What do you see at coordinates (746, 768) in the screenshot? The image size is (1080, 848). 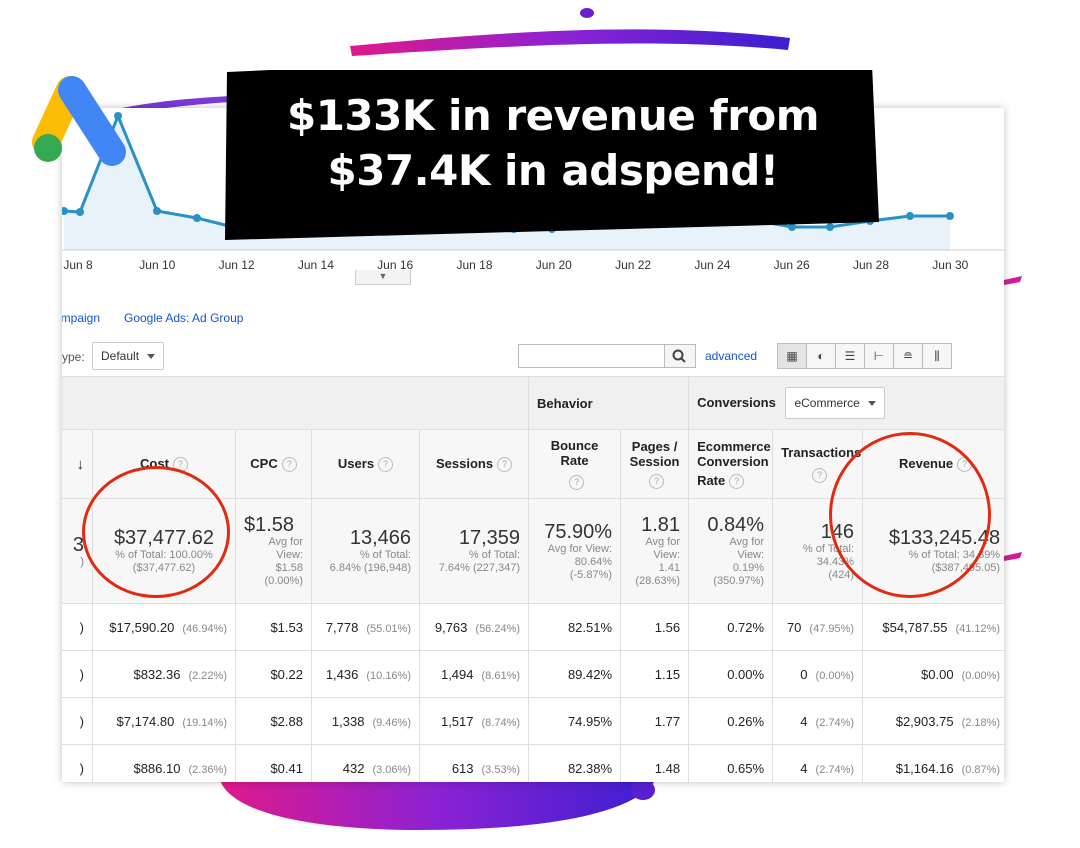 I see `cell-conversion-value: 0.65%` at bounding box center [746, 768].